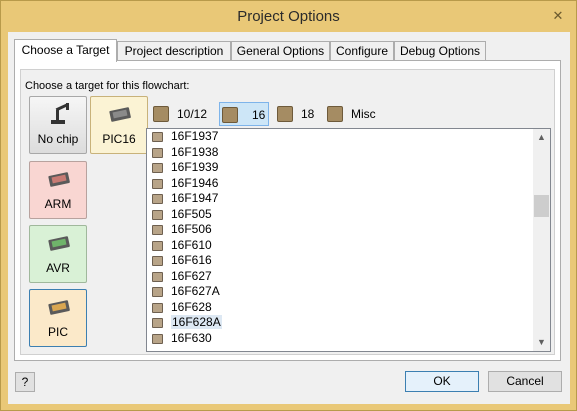 This screenshot has height=411, width=577. I want to click on device-label: 16F628A, so click(196, 322).